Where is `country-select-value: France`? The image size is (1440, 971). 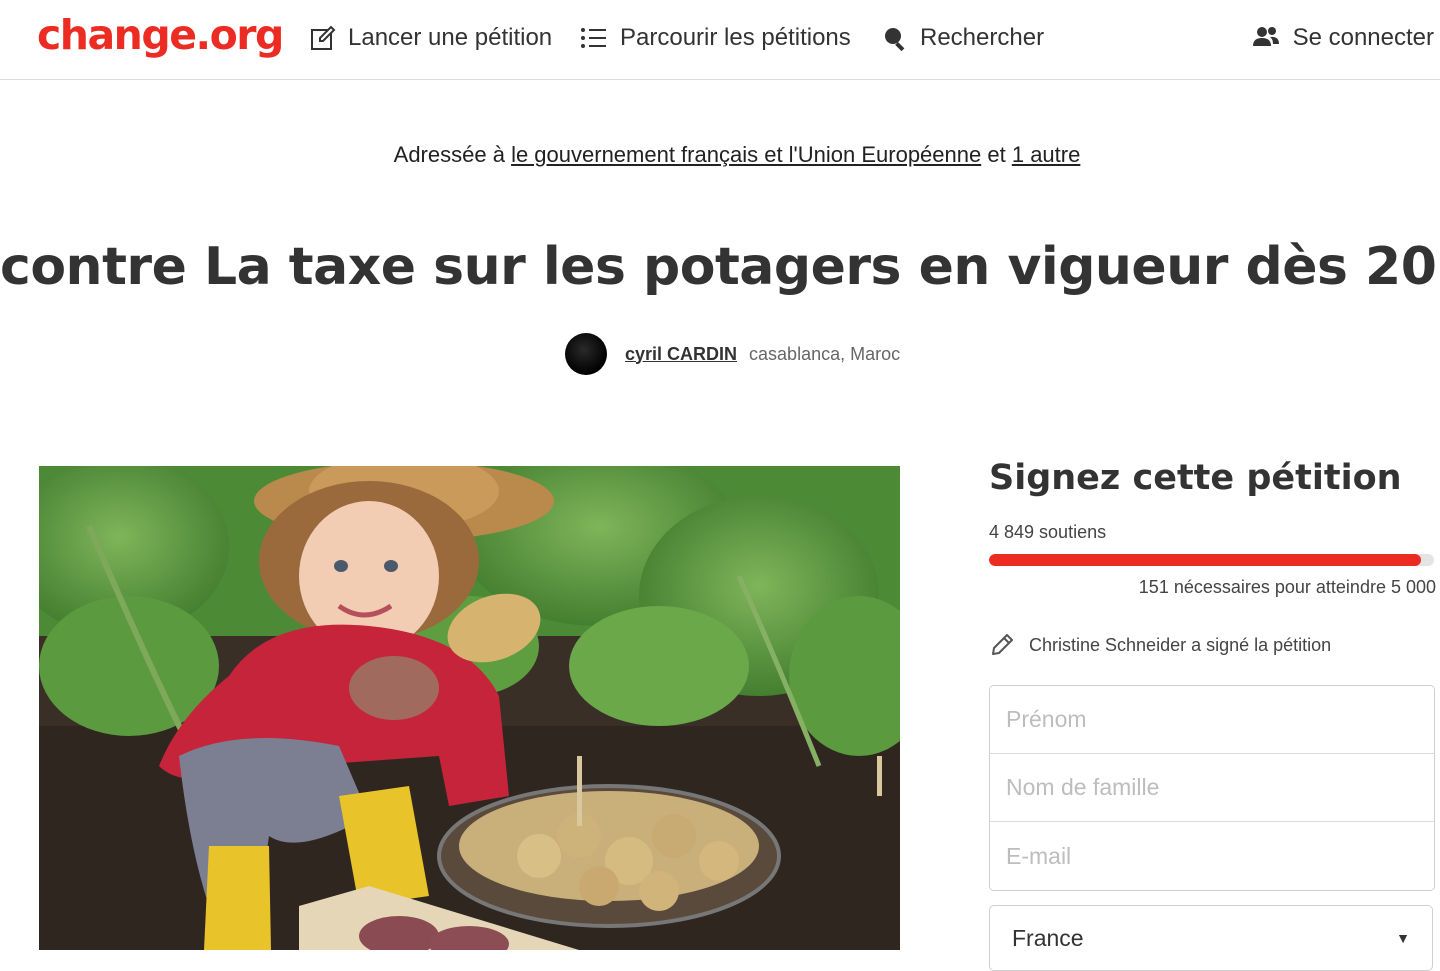 country-select-value: France is located at coordinates (1048, 937).